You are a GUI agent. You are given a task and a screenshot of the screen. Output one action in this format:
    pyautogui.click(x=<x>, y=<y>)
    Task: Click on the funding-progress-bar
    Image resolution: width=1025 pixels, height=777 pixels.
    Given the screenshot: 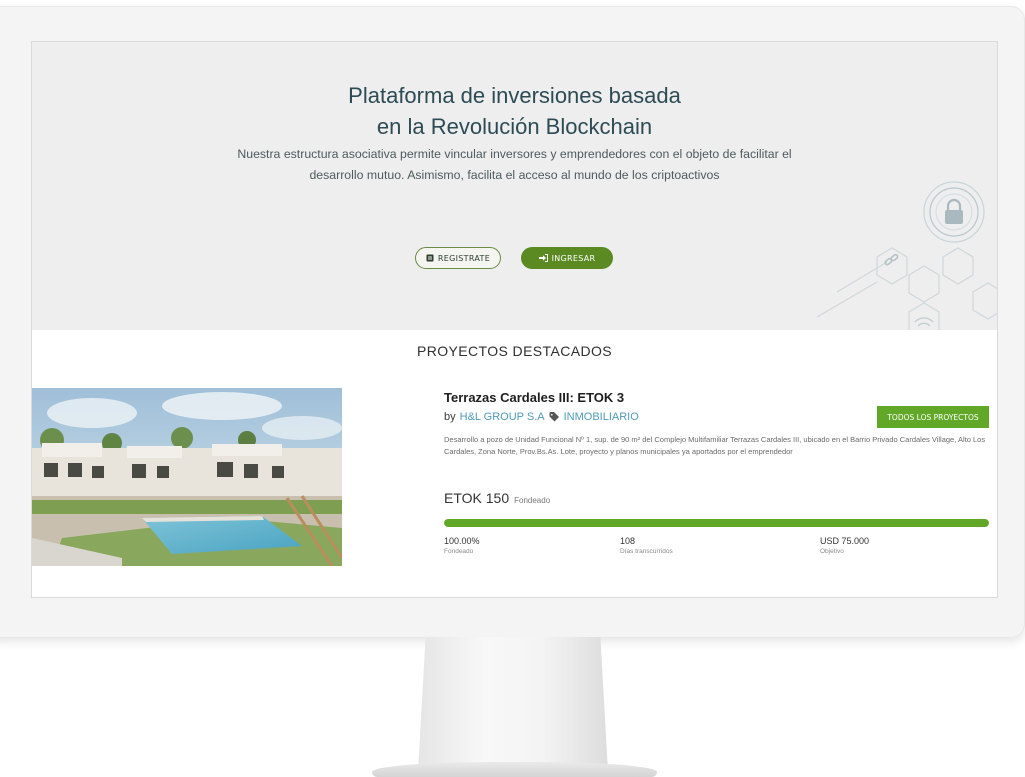 What is the action you would take?
    pyautogui.click(x=716, y=523)
    